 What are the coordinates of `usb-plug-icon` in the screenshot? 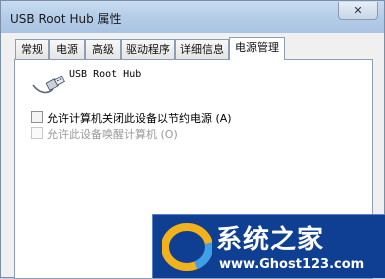 It's located at (48, 84).